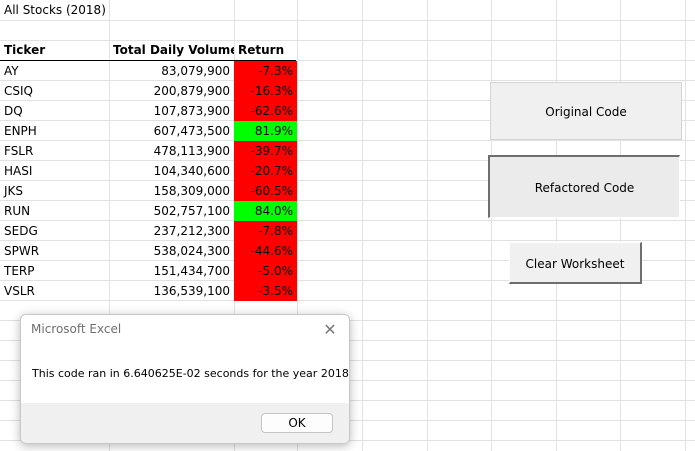  Describe the element at coordinates (330, 330) in the screenshot. I see `close-icon: ✕` at that location.